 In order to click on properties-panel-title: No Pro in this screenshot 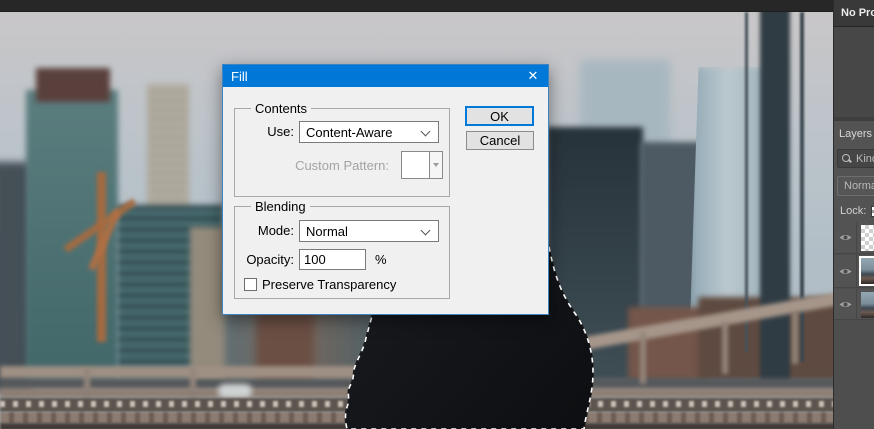, I will do `click(857, 13)`.